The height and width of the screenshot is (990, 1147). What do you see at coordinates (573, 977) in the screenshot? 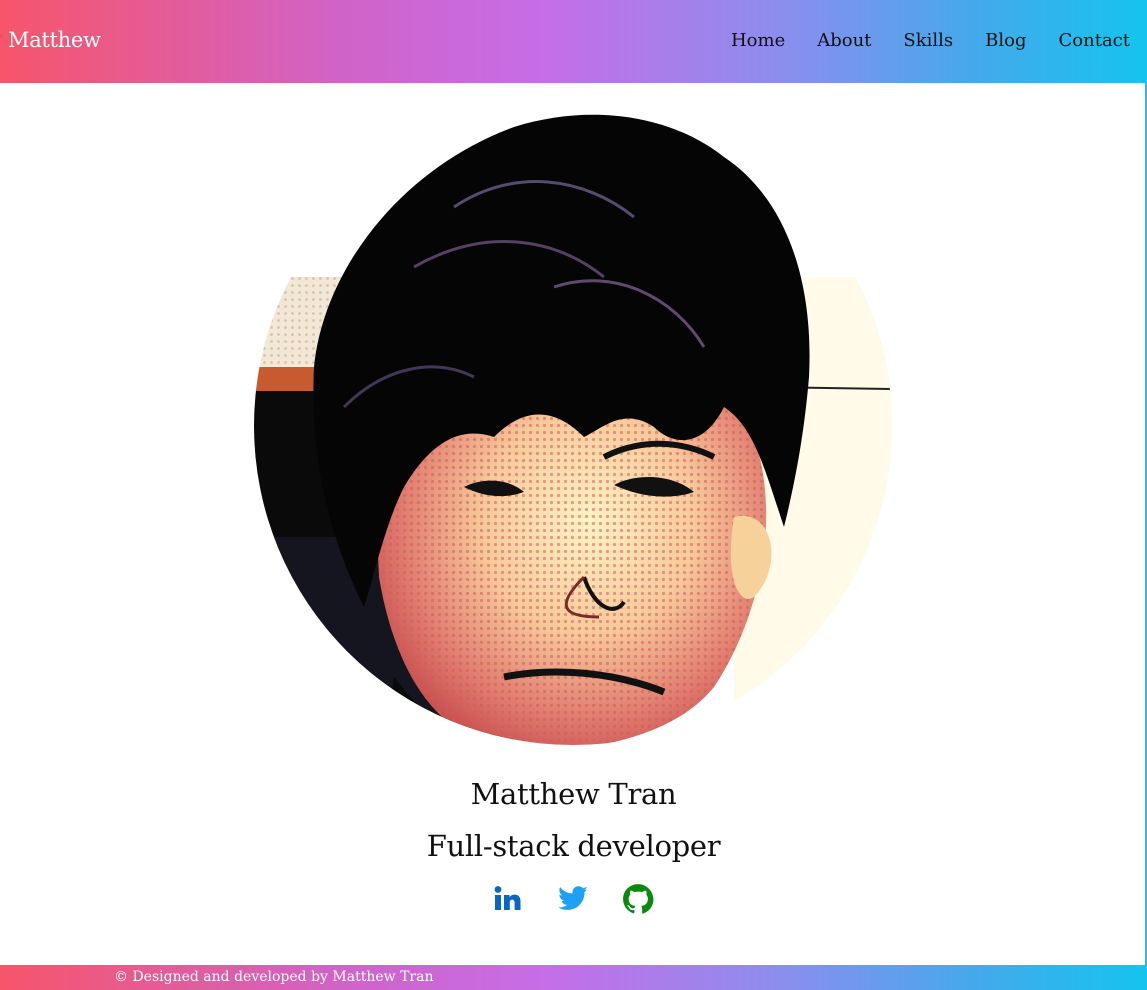
I see `footer: © Designed and developed by Matthew Tran` at bounding box center [573, 977].